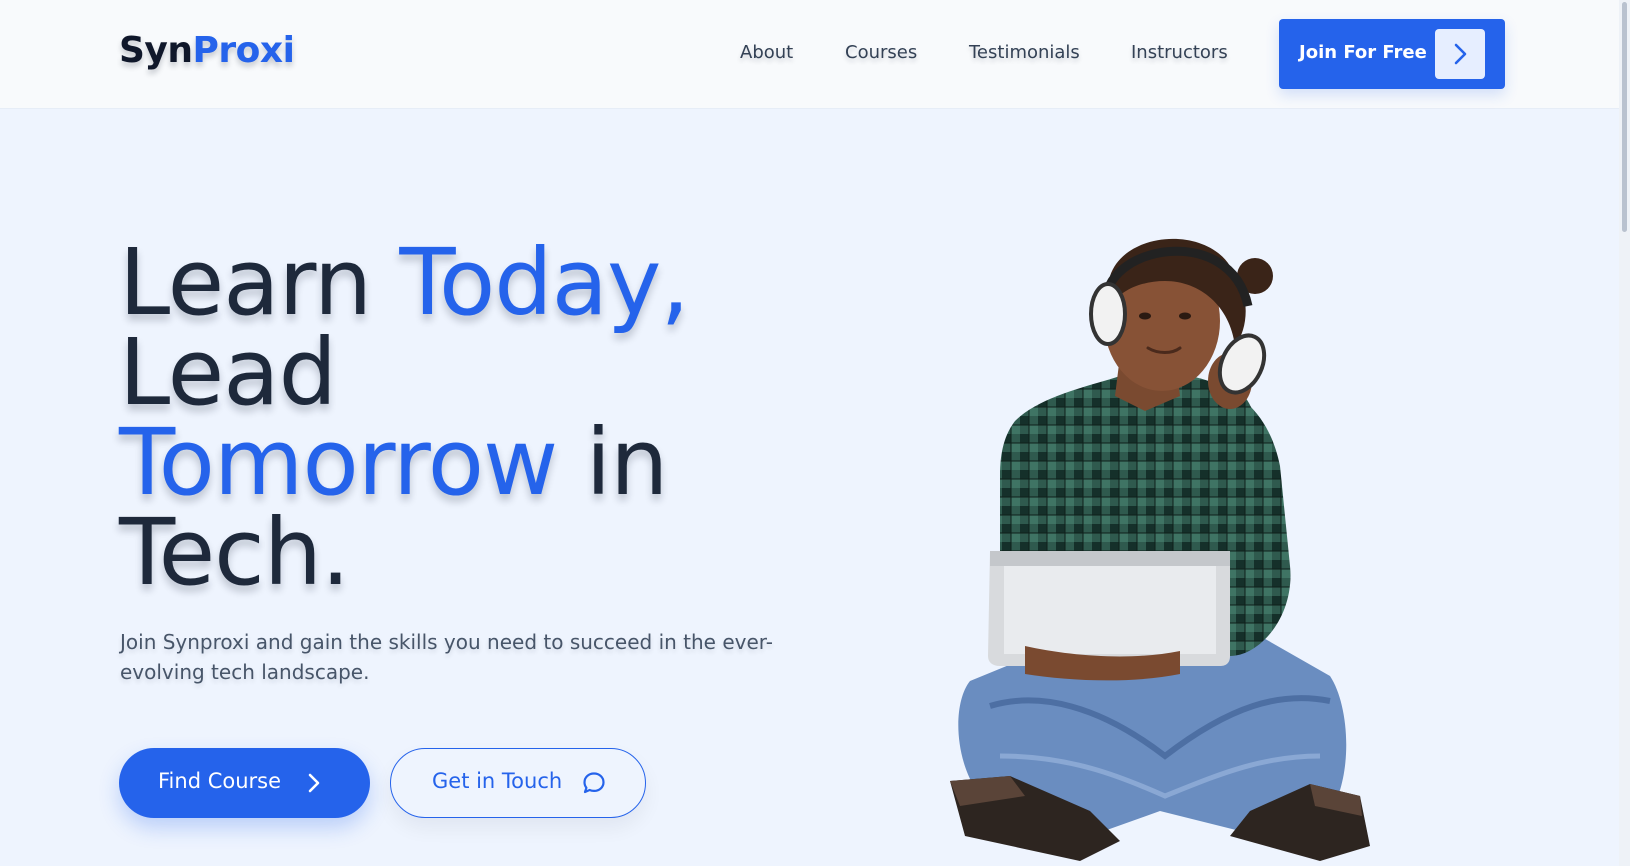 The width and height of the screenshot is (1630, 866). Describe the element at coordinates (243, 50) in the screenshot. I see `logo-text-accent: Proxi` at that location.